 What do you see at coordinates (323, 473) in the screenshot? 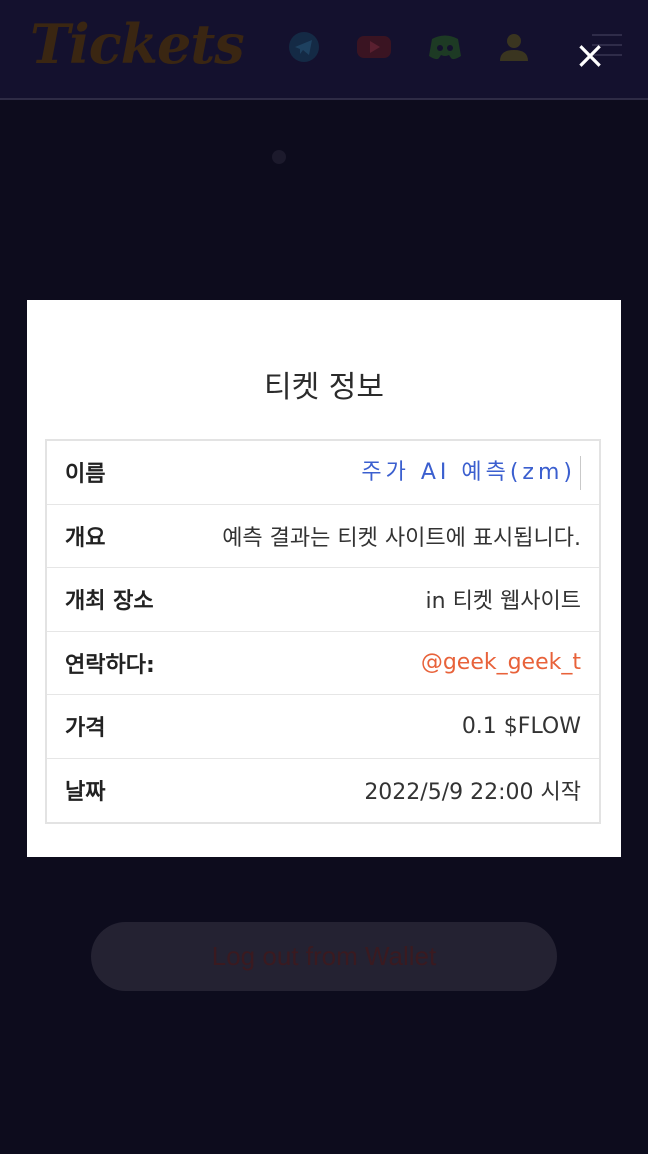
I see `table-row-name: 이름 주가 AI 예측(zm)` at bounding box center [323, 473].